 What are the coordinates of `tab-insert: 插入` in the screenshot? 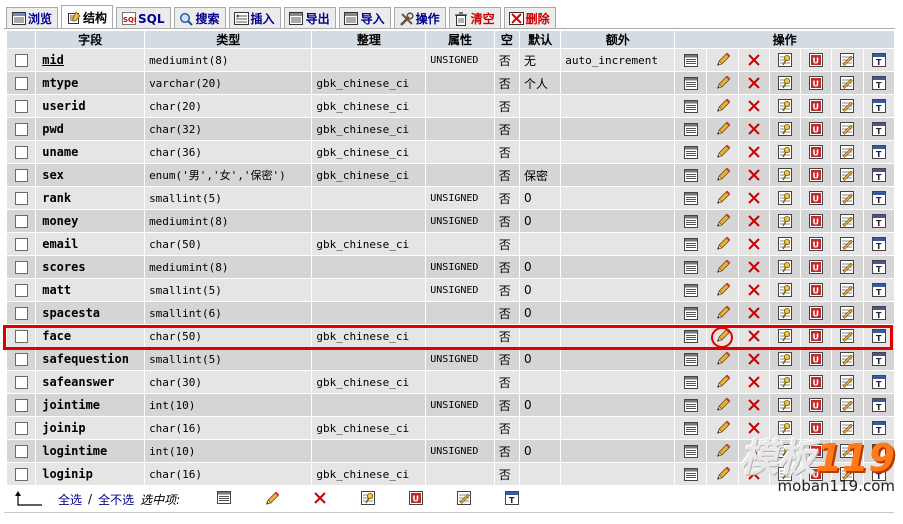 It's located at (254, 18).